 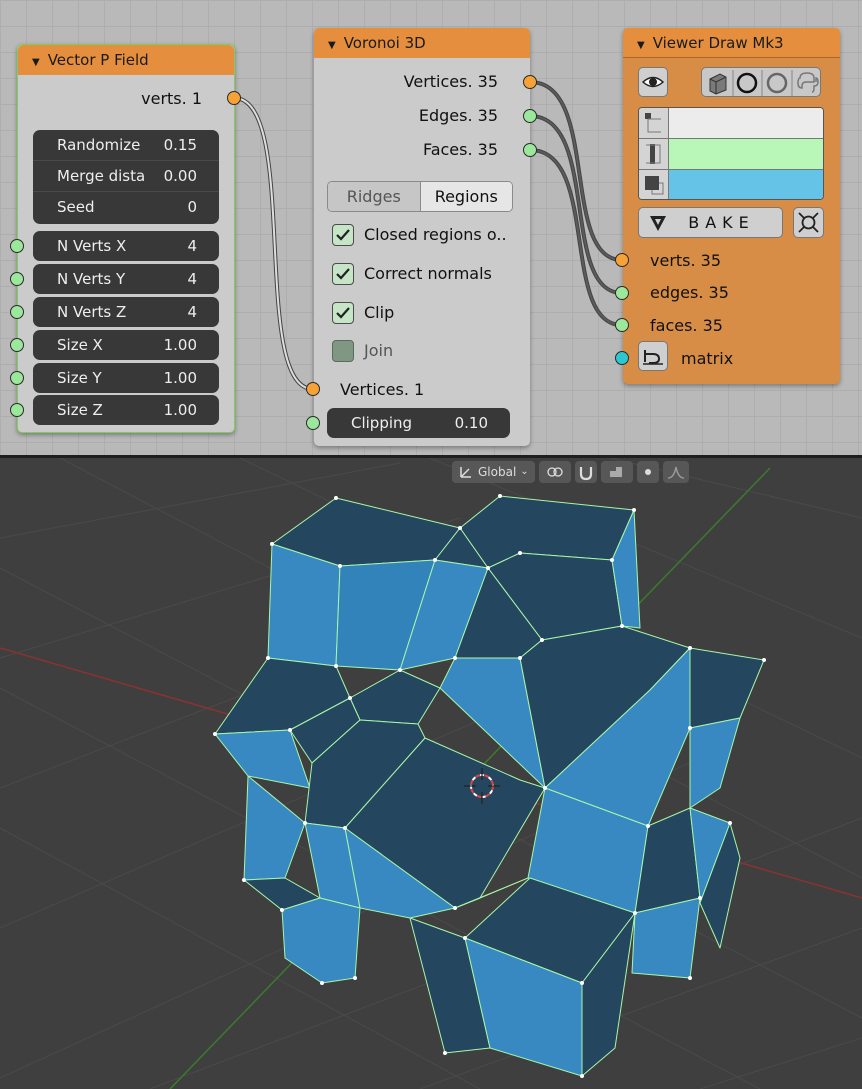 What do you see at coordinates (622, 325) in the screenshot?
I see `faces-input-socket` at bounding box center [622, 325].